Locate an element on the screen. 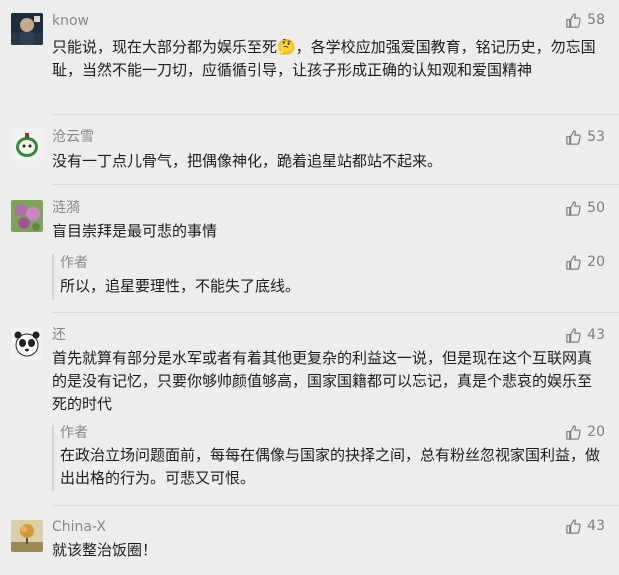  like-count: 53 is located at coordinates (596, 137).